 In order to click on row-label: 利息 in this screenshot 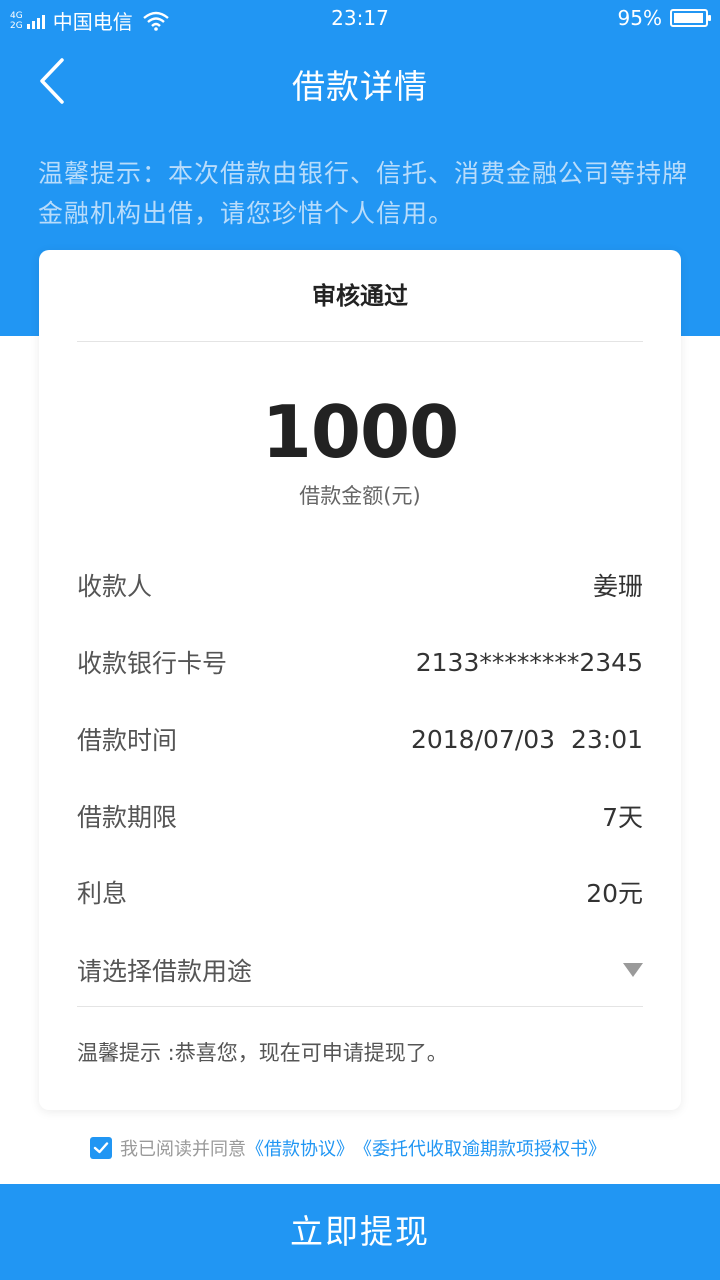, I will do `click(102, 893)`.